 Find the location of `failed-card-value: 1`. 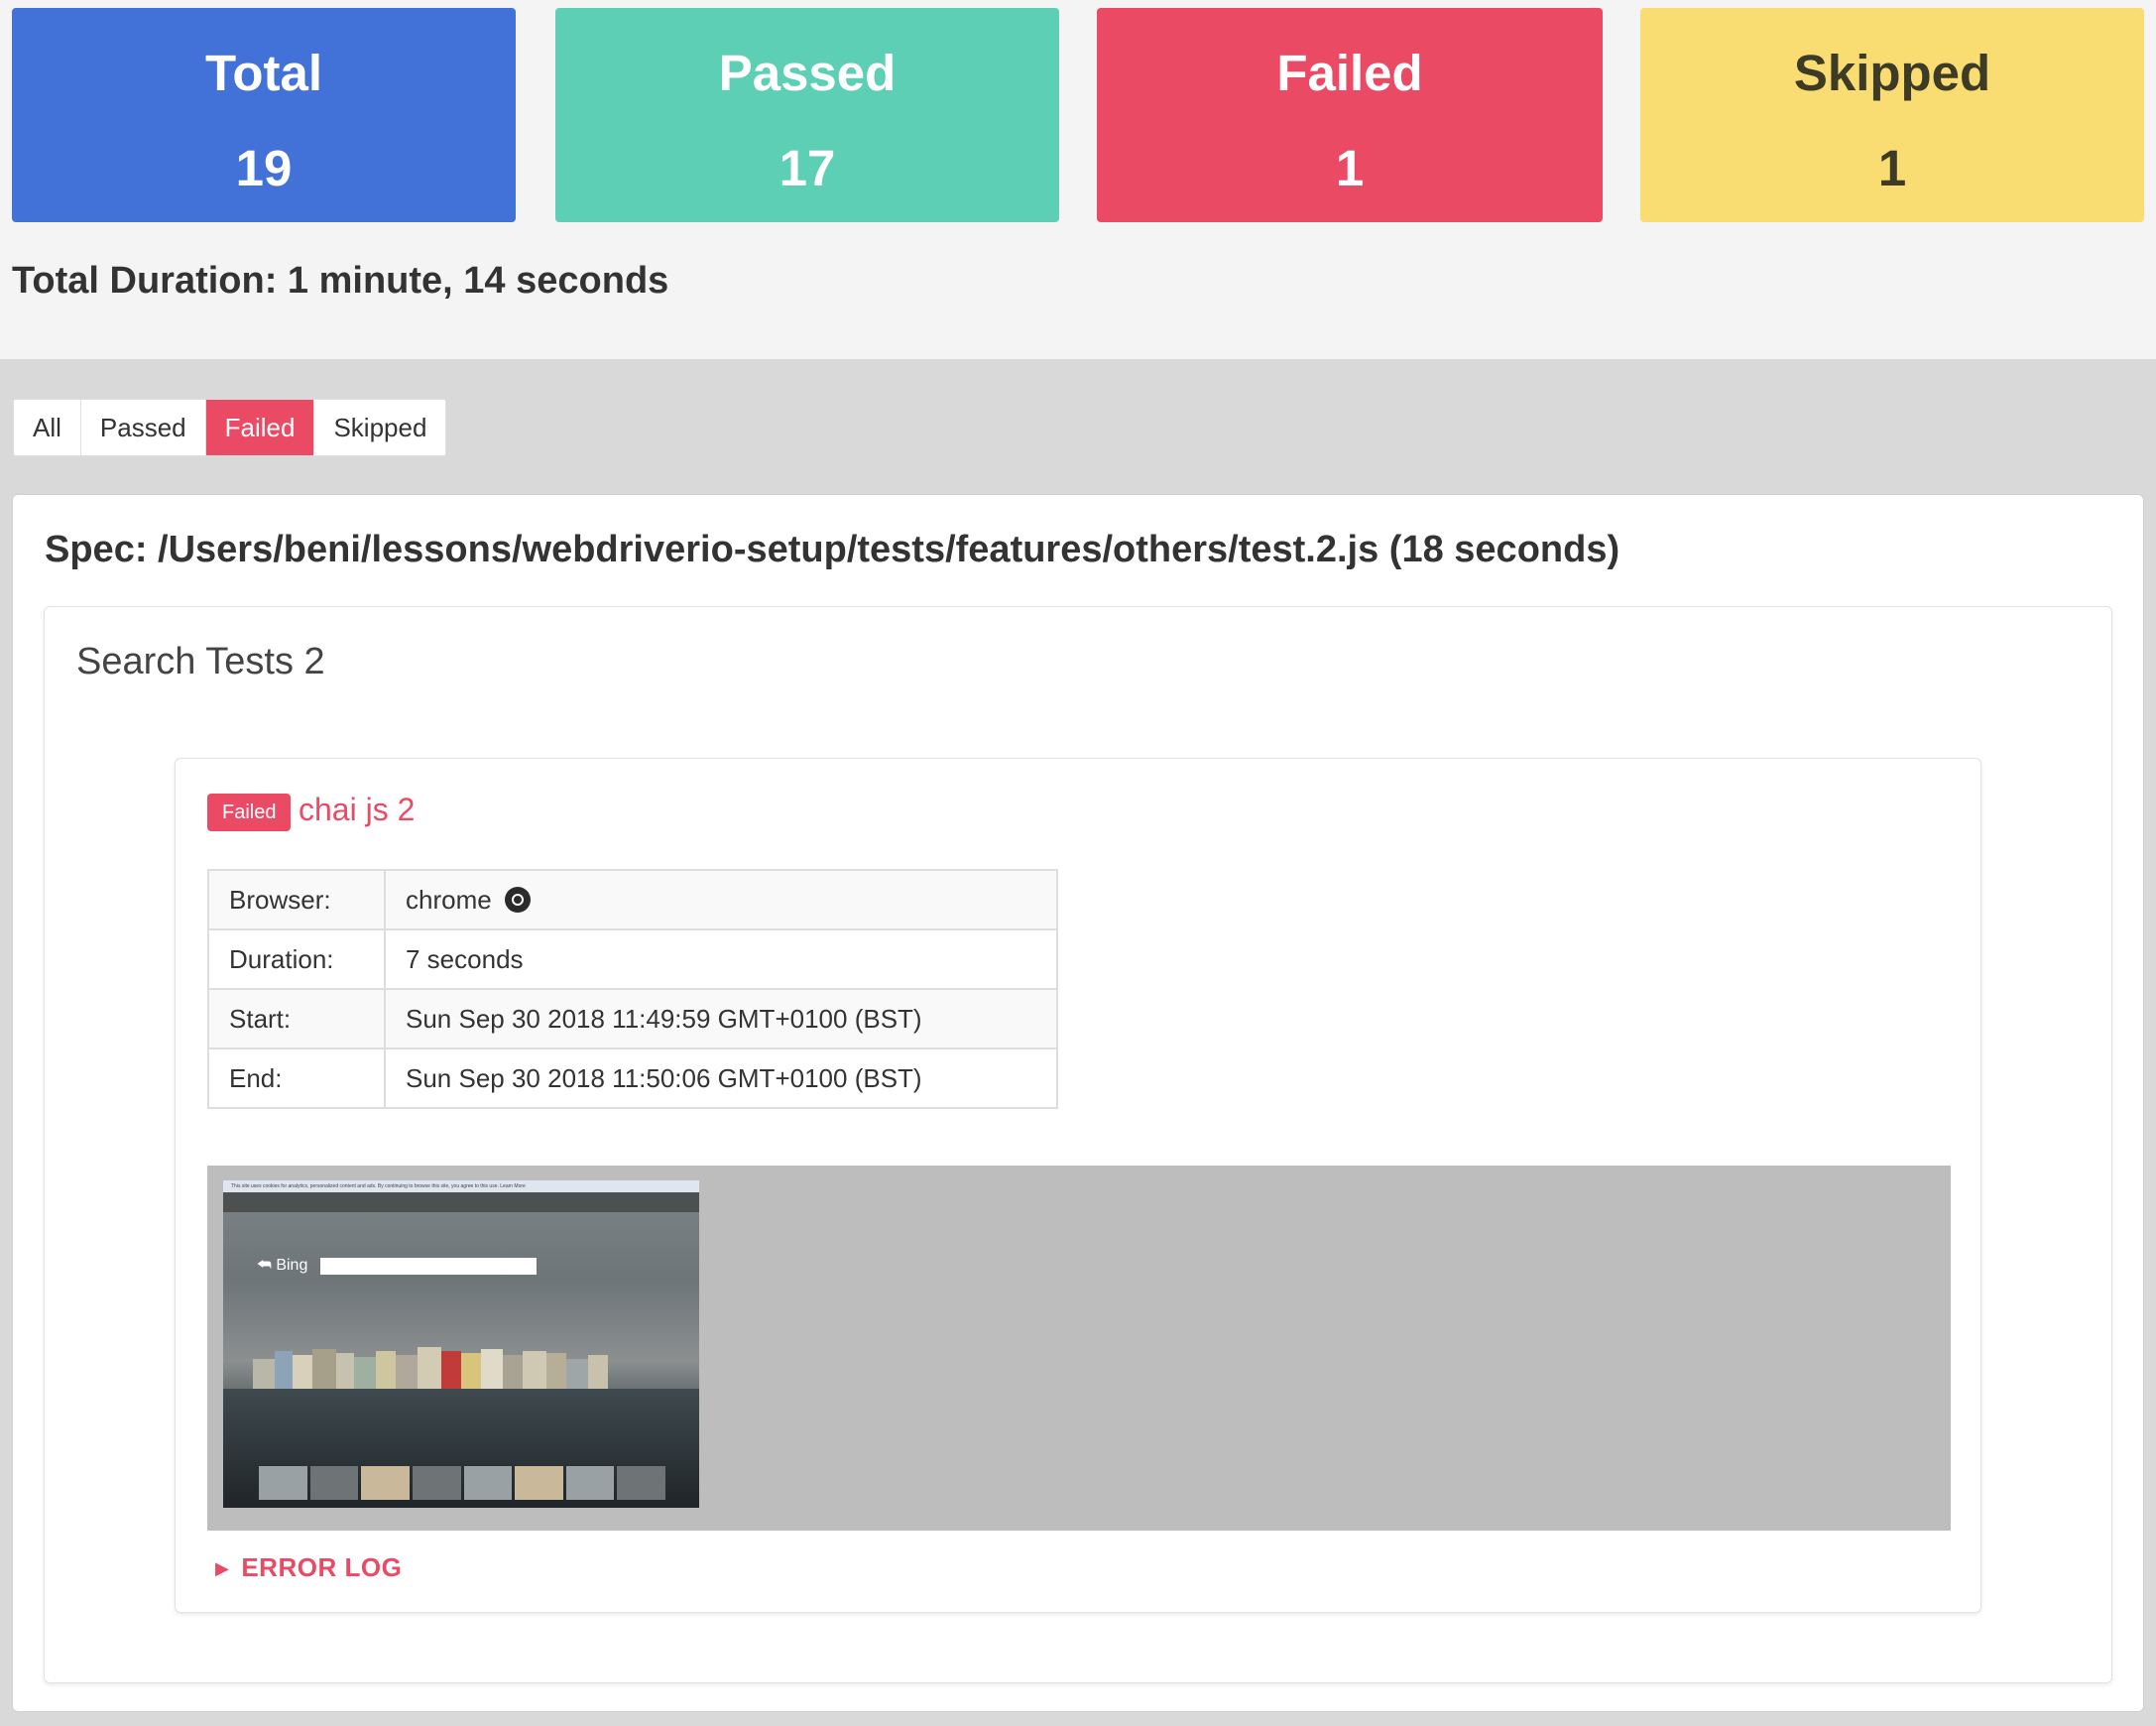

failed-card-value: 1 is located at coordinates (1350, 168).